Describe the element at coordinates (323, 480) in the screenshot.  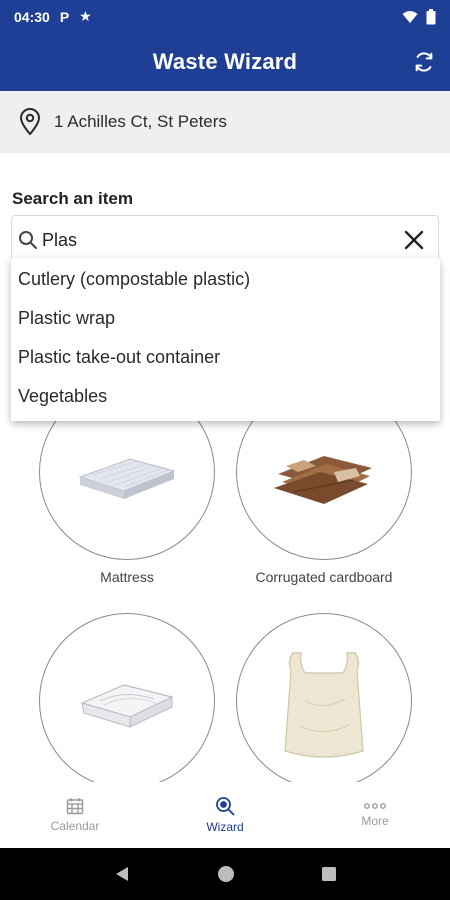
I see `cardboard-image` at that location.